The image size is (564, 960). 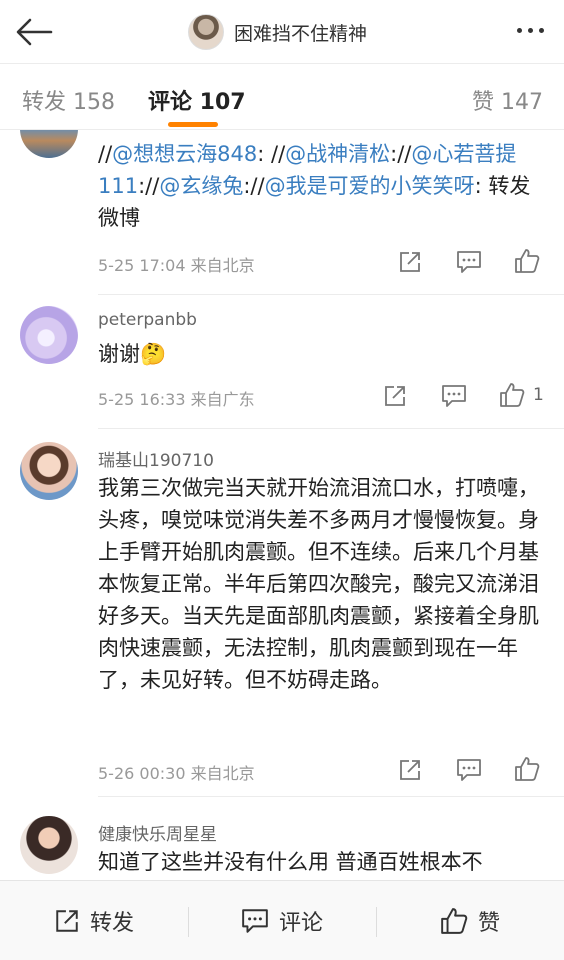 I want to click on top-bar: 困难挡不住精神, so click(x=282, y=32).